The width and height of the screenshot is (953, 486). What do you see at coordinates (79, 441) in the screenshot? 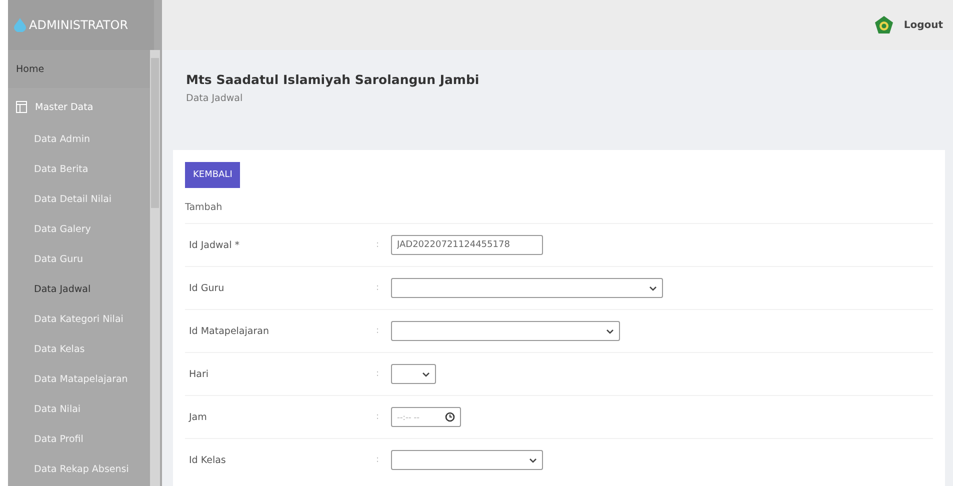
I see `sidebar-subitem: Data Profil` at bounding box center [79, 441].